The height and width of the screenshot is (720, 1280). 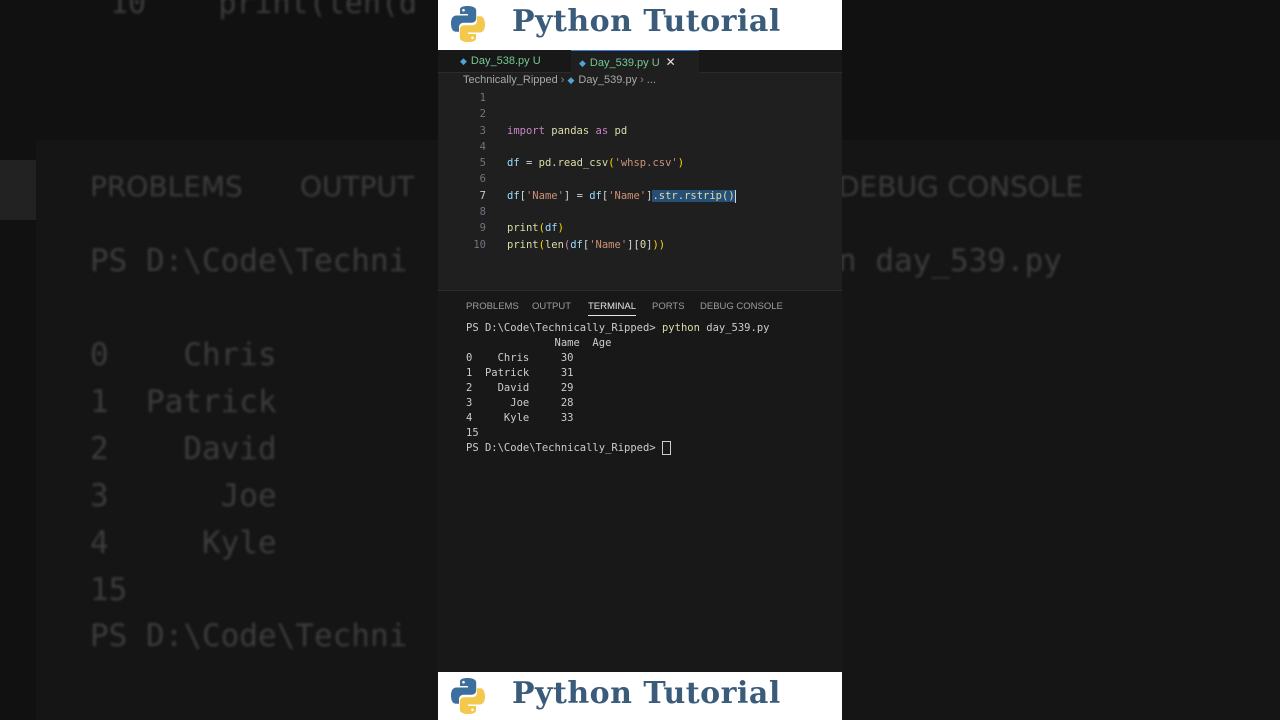 I want to click on editor-tab-bar: ◆ Day_538.py U ◆ Day_539.py U ✕, so click(x=640, y=61).